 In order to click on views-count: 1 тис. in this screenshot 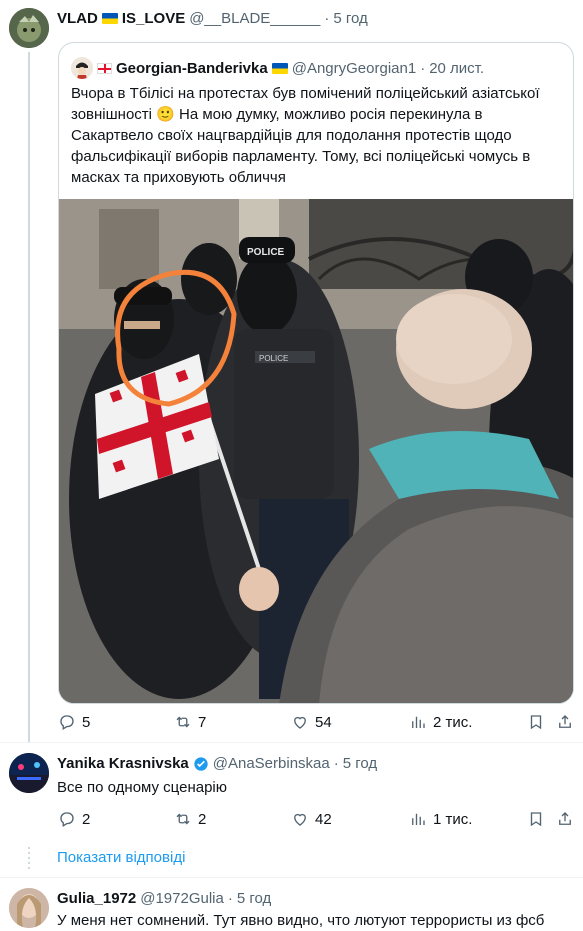, I will do `click(453, 819)`.